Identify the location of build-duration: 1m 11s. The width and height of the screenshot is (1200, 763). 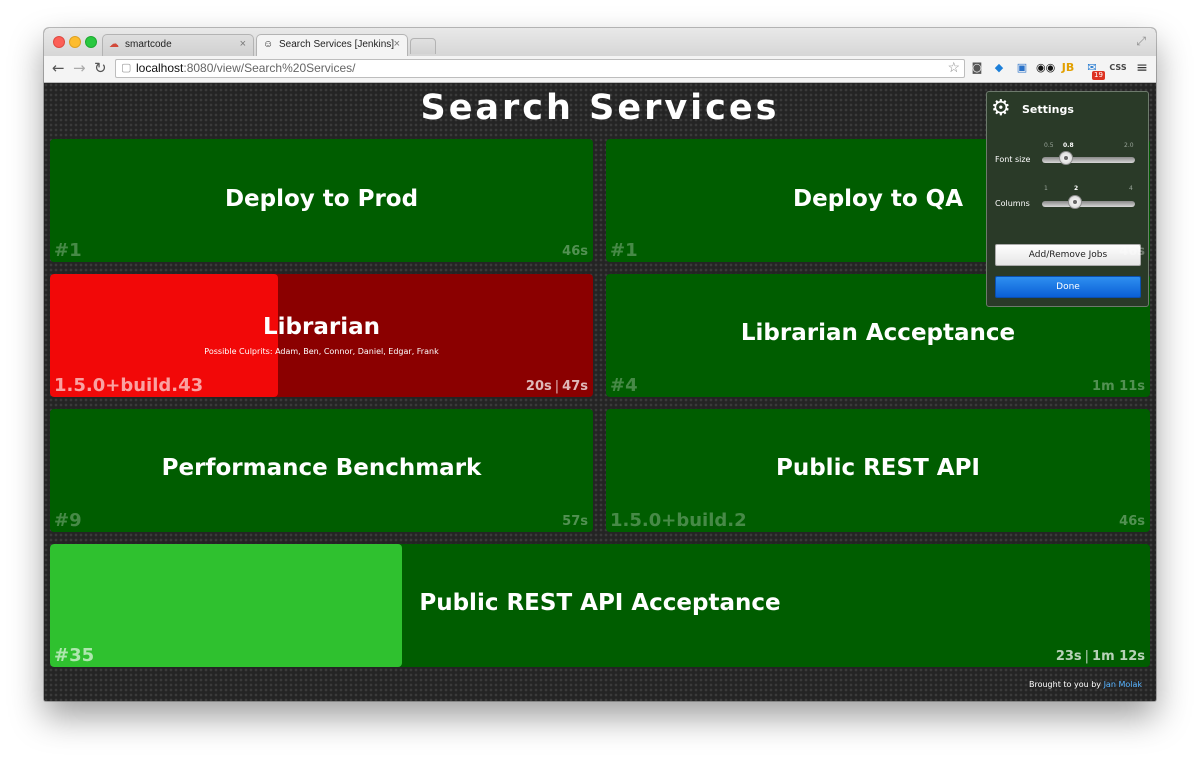
(1118, 386).